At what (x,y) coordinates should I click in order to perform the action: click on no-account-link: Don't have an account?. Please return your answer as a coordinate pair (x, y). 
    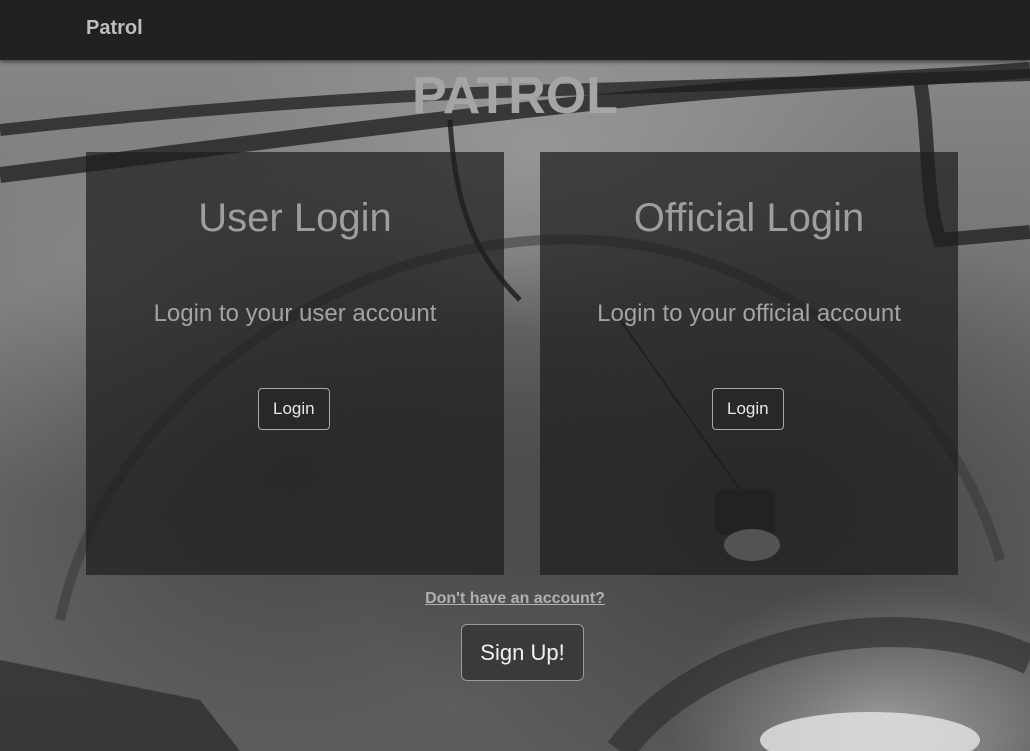
    Looking at the image, I should click on (515, 598).